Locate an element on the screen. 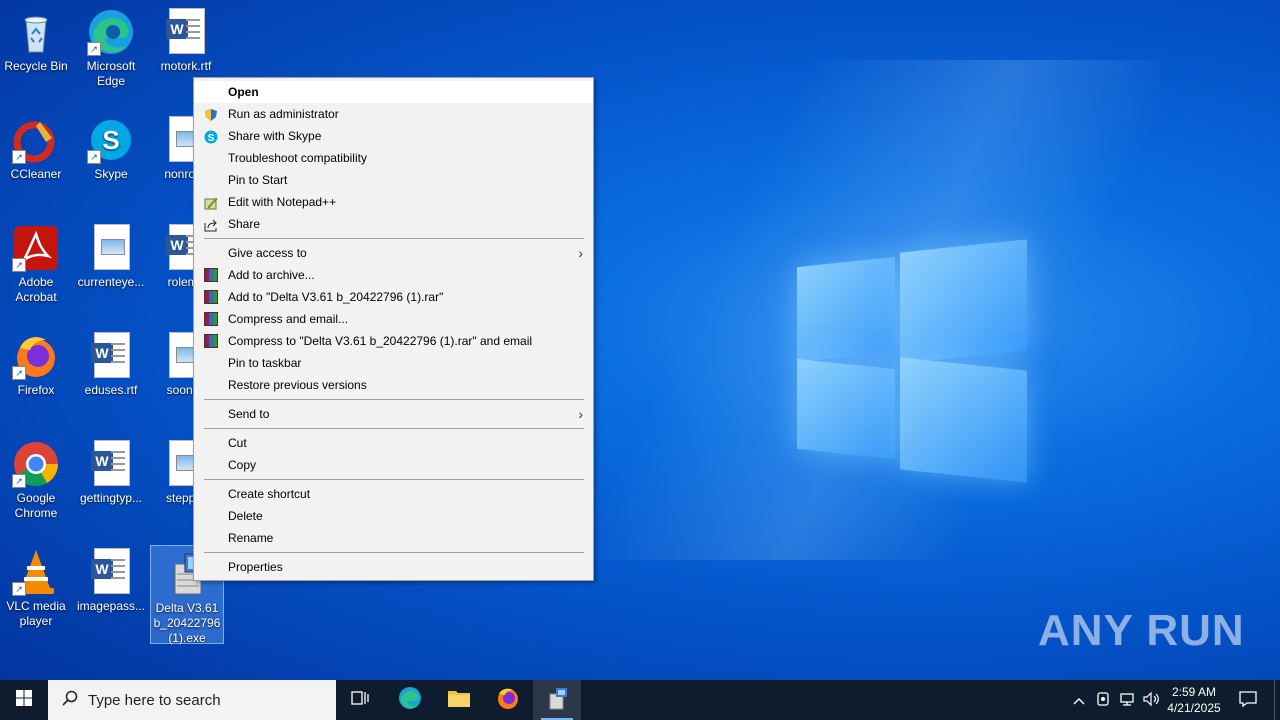  task-view-icon is located at coordinates (360, 700).